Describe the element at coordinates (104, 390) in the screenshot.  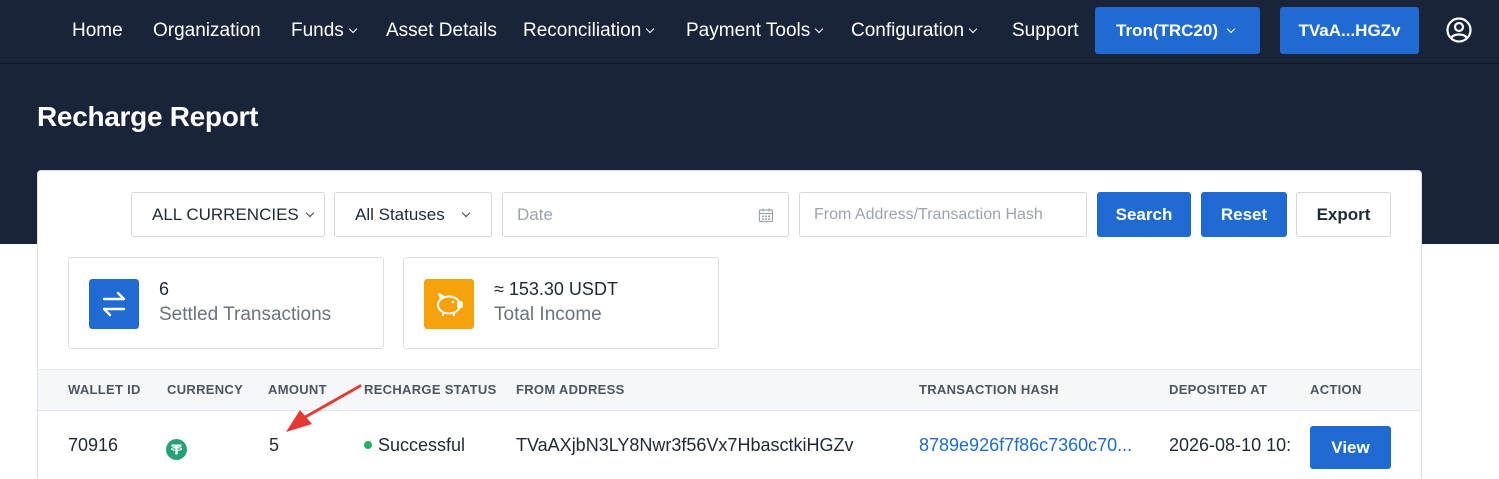
I see `column-header-wallet-id: WALLET ID` at that location.